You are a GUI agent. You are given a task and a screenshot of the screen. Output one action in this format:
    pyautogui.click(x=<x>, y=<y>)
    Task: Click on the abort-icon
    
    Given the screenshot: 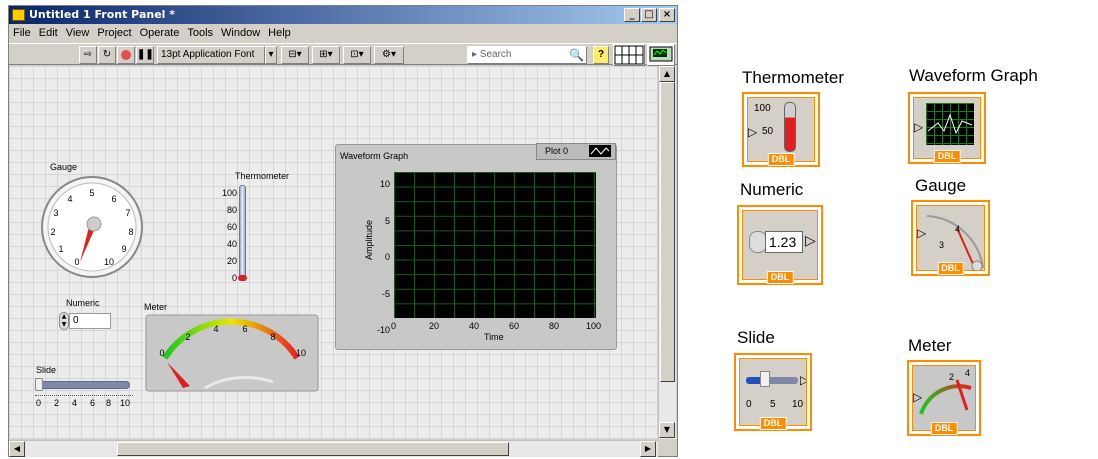 What is the action you would take?
    pyautogui.click(x=126, y=55)
    